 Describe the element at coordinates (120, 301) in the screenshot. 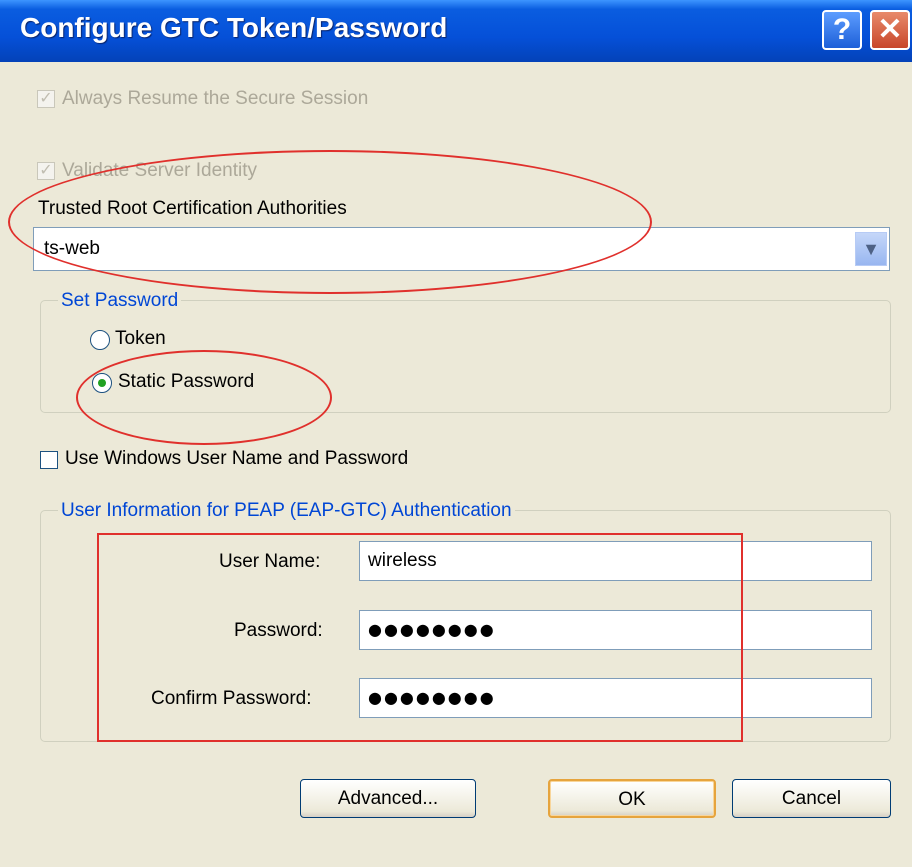

I see `set-password-title: Set Password` at that location.